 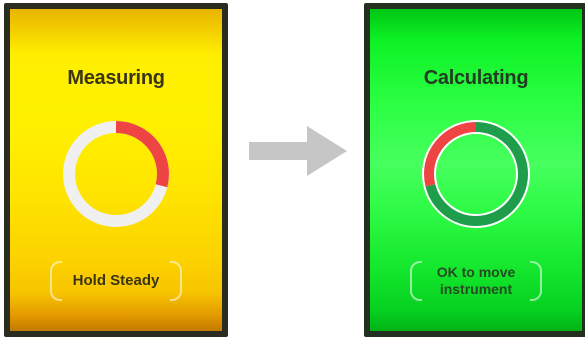 I want to click on screen-title: Measuring, so click(x=116, y=78).